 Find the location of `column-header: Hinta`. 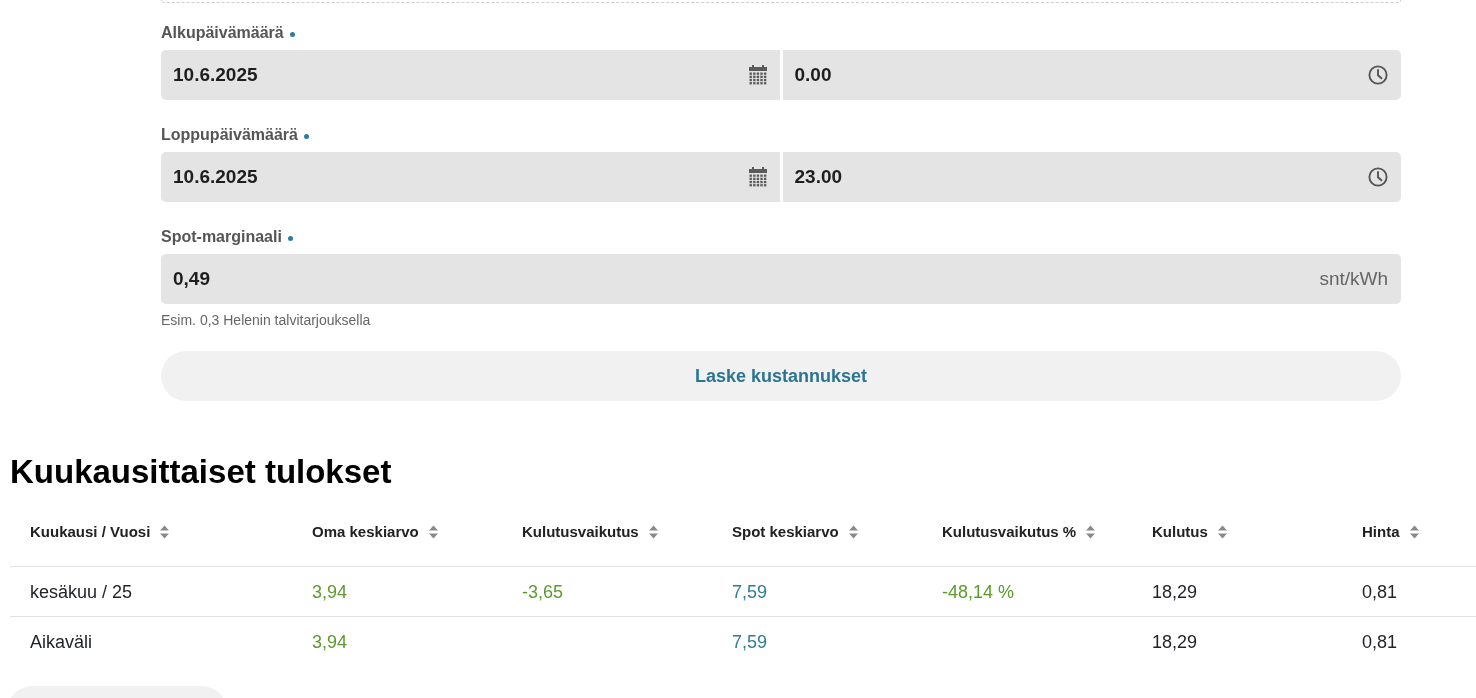

column-header: Hinta is located at coordinates (1390, 532).